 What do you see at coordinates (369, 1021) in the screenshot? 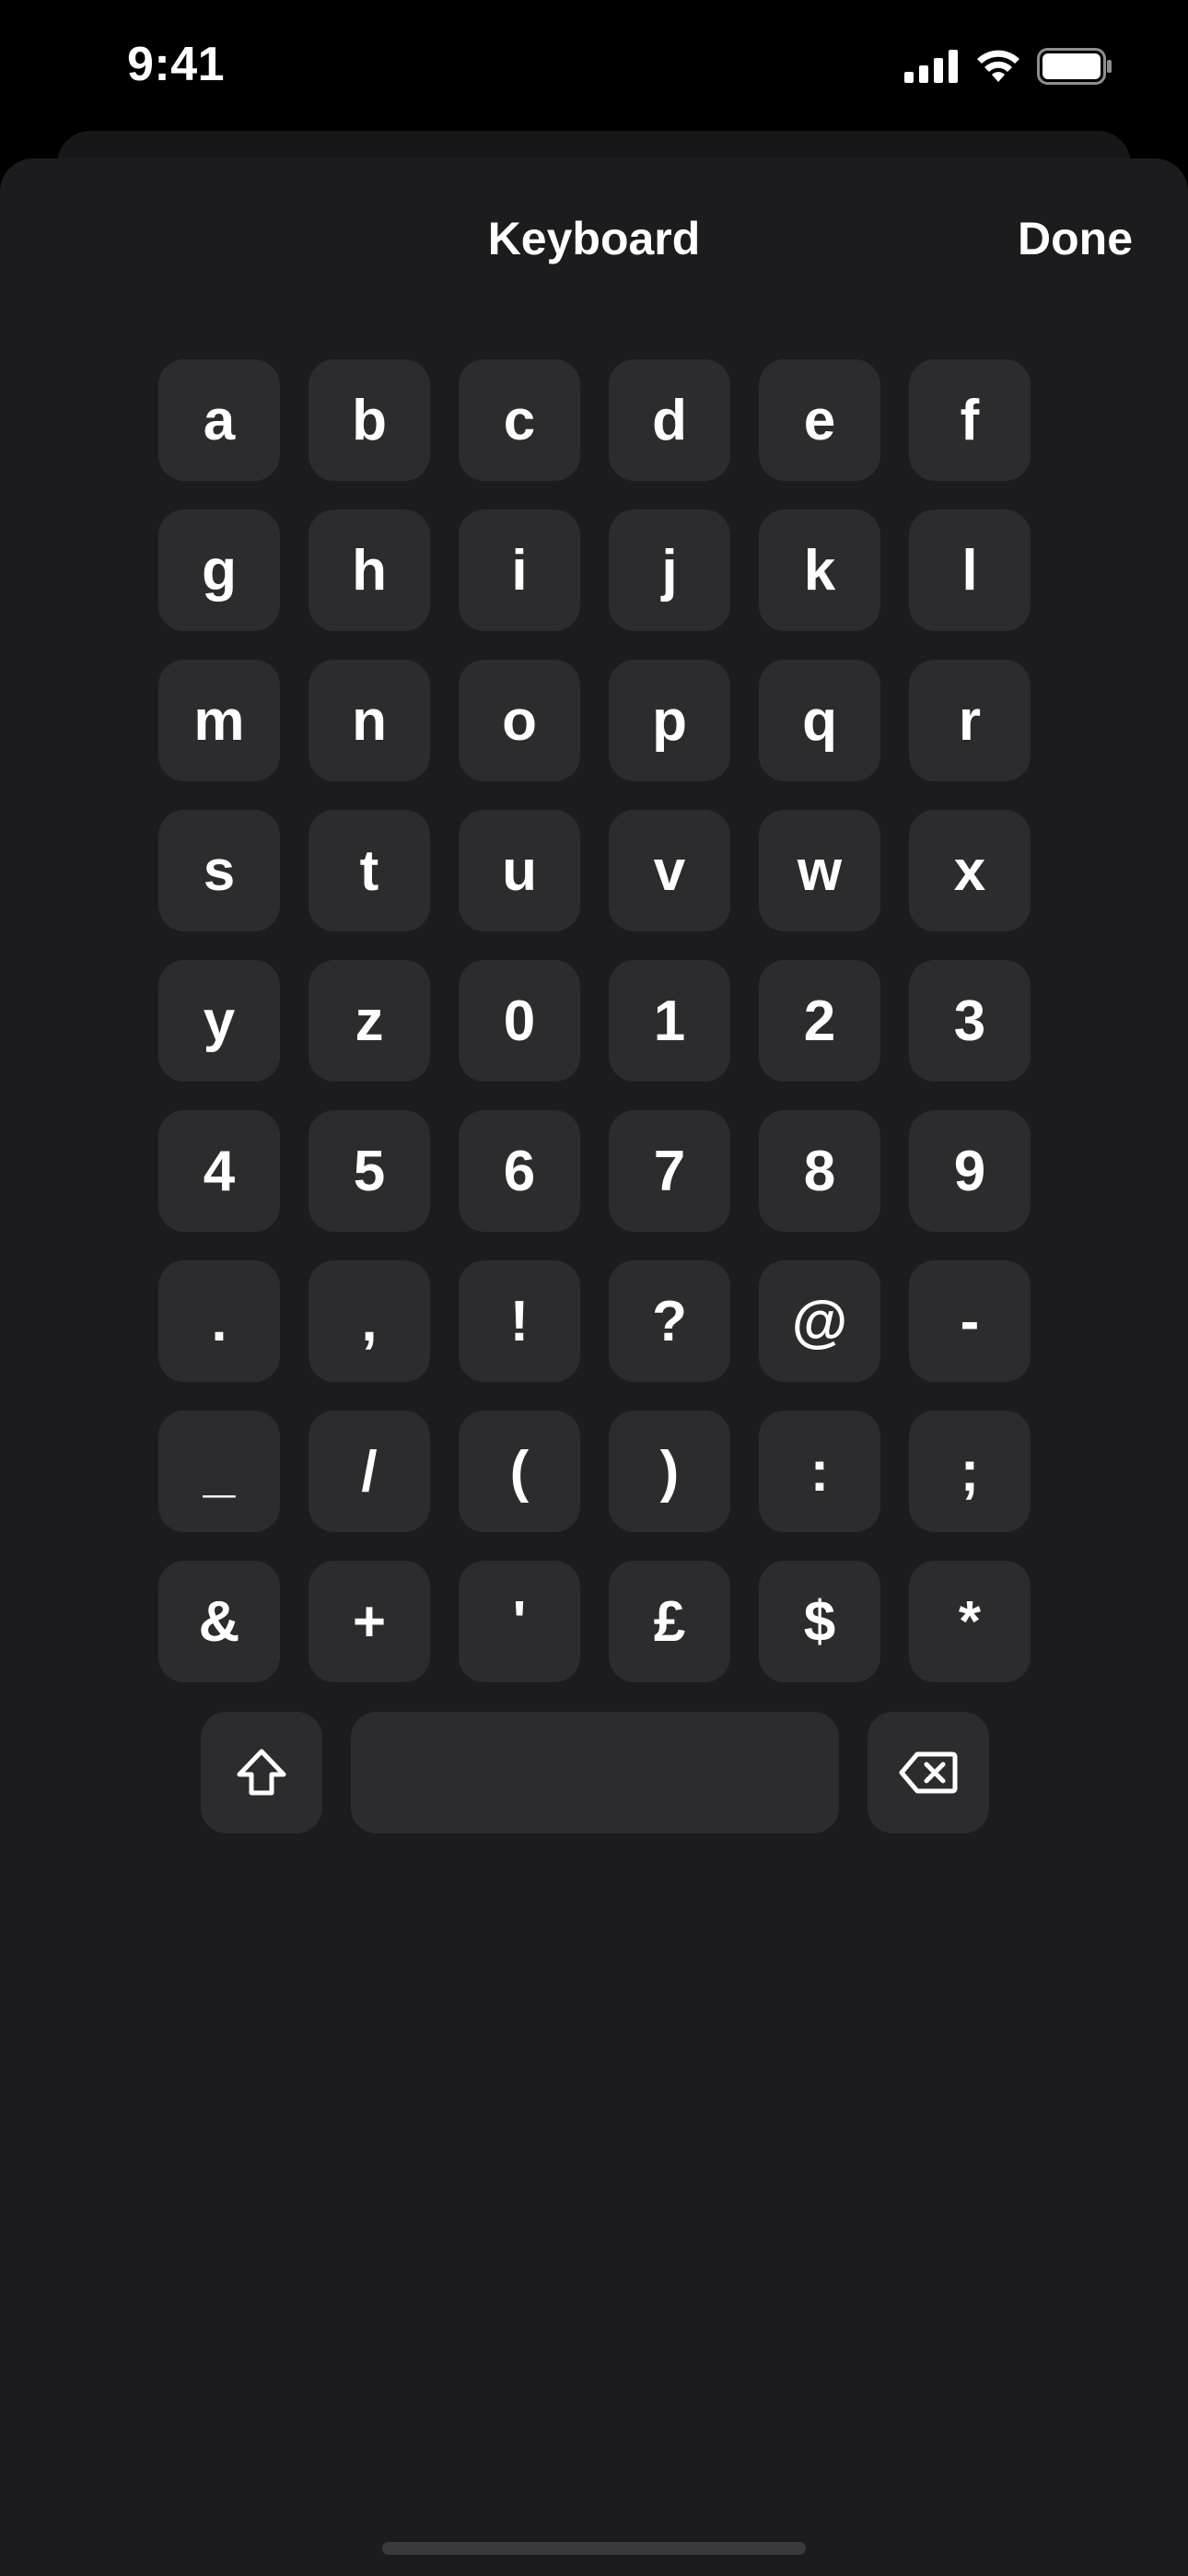
I see `key-z: z` at bounding box center [369, 1021].